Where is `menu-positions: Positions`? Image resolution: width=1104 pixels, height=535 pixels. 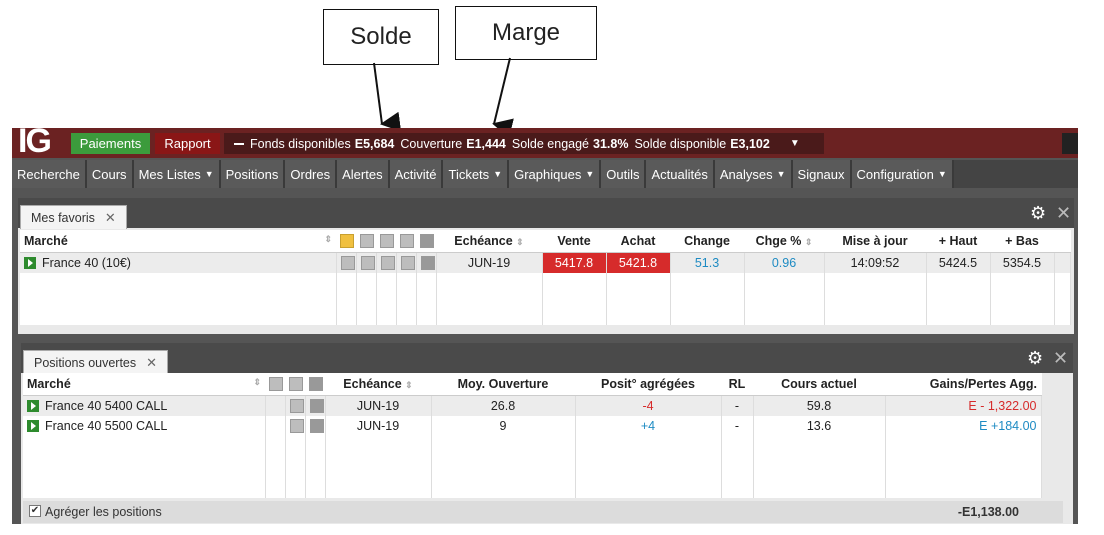 menu-positions: Positions is located at coordinates (253, 174).